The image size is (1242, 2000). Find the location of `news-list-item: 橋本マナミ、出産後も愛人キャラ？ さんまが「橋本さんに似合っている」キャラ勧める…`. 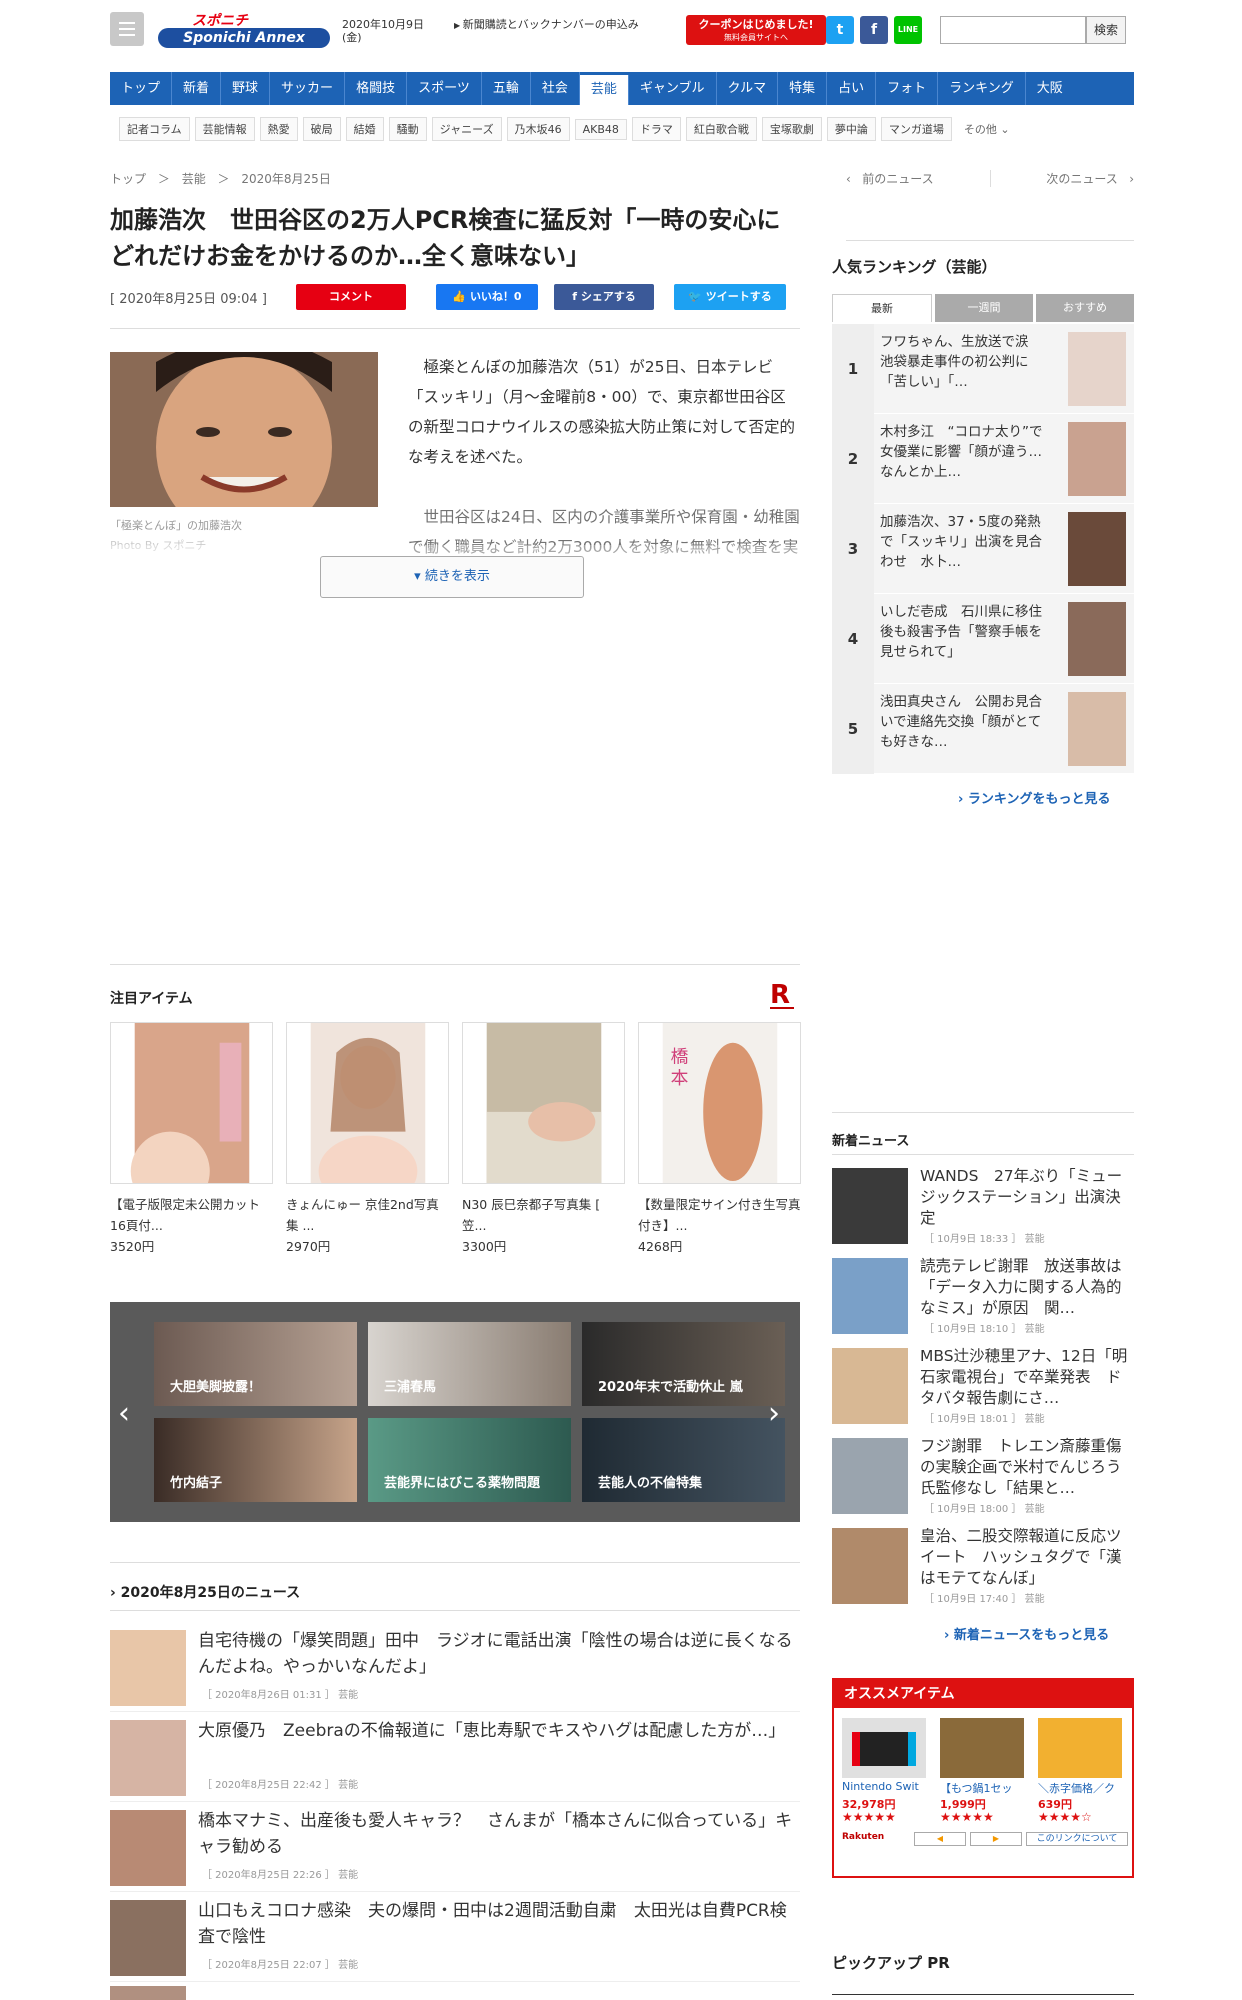

news-list-item: 橋本マナミ、出産後も愛人キャラ？ さんまが「橋本さんに似合っている」キャラ勧める… is located at coordinates (455, 1849).